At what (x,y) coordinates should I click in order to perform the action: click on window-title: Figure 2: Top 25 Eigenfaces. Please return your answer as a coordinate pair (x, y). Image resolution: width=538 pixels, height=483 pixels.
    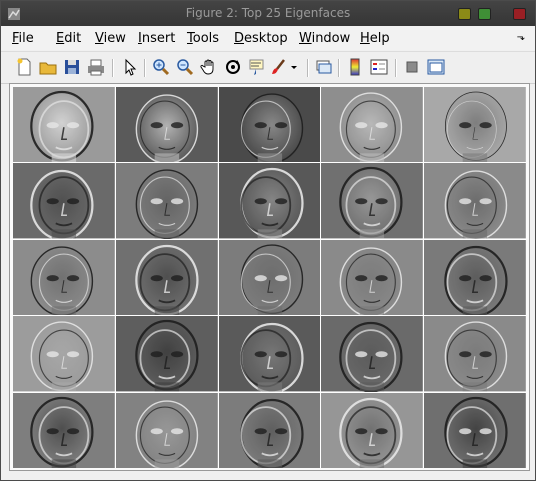
    Looking at the image, I should click on (268, 13).